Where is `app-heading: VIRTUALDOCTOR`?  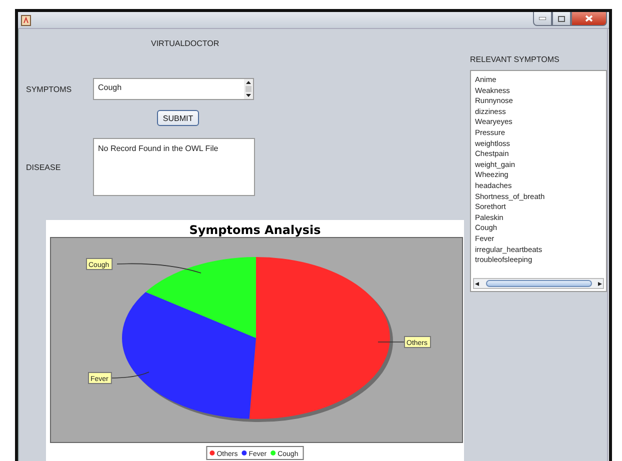 app-heading: VIRTUALDOCTOR is located at coordinates (185, 43).